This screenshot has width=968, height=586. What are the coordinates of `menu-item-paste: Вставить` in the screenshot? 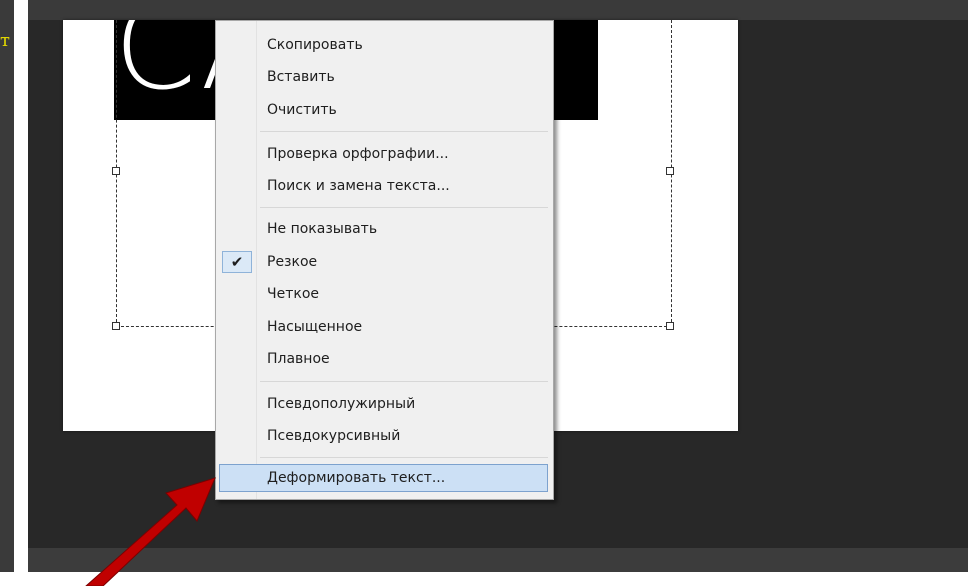 It's located at (383, 77).